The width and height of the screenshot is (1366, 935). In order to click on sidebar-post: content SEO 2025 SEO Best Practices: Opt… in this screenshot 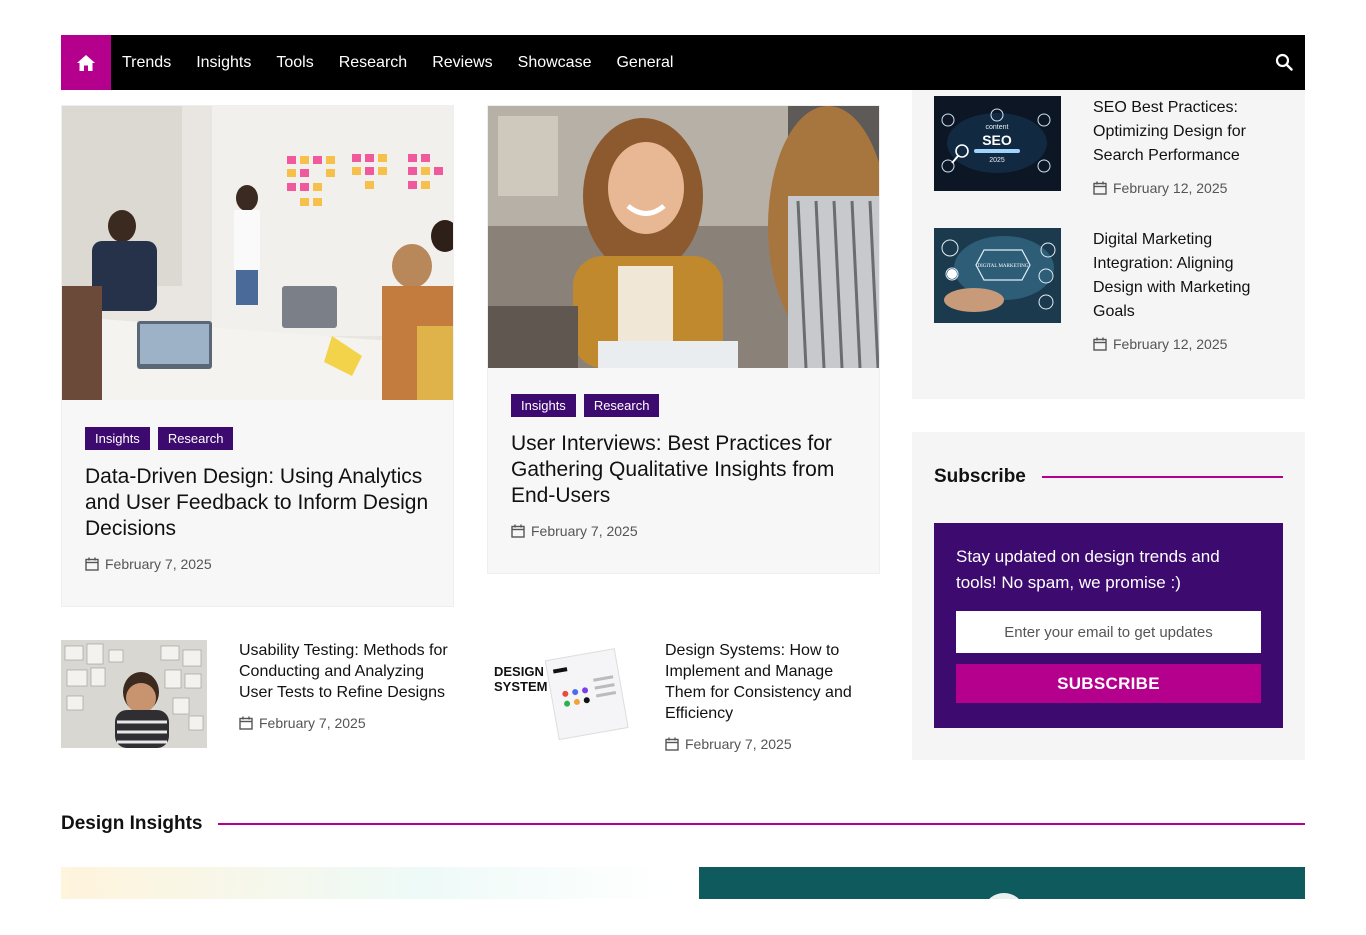, I will do `click(1103, 146)`.